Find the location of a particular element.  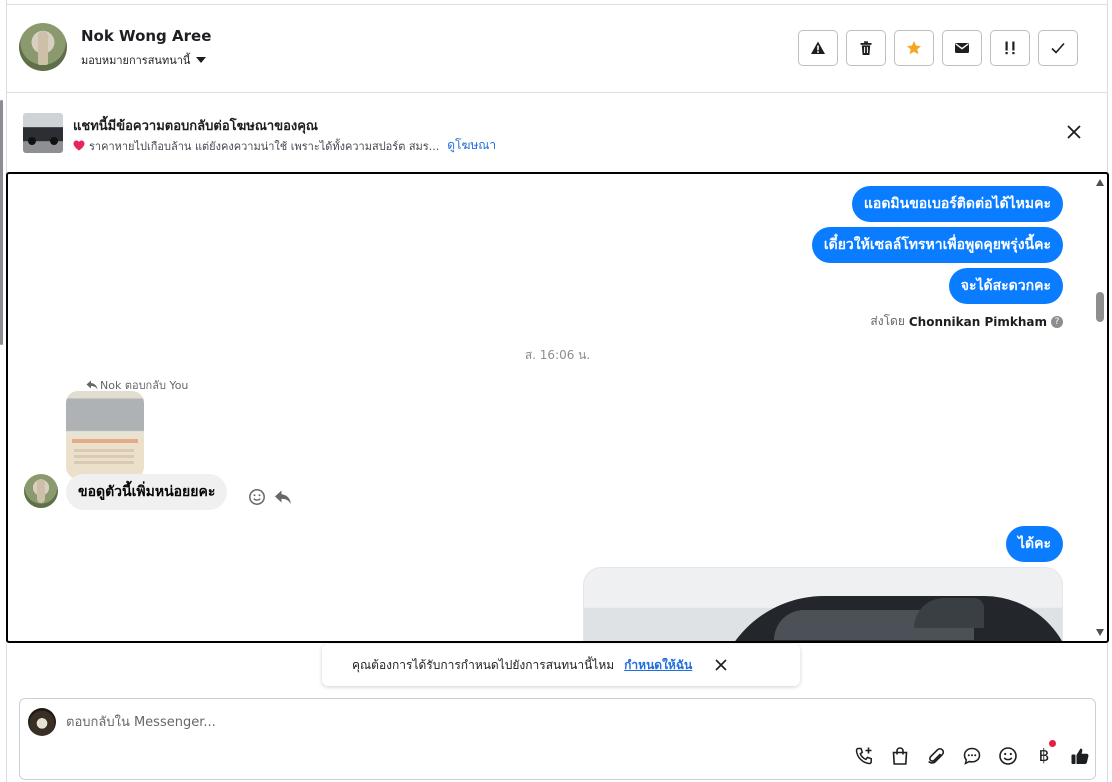

header-toolbar is located at coordinates (938, 48).